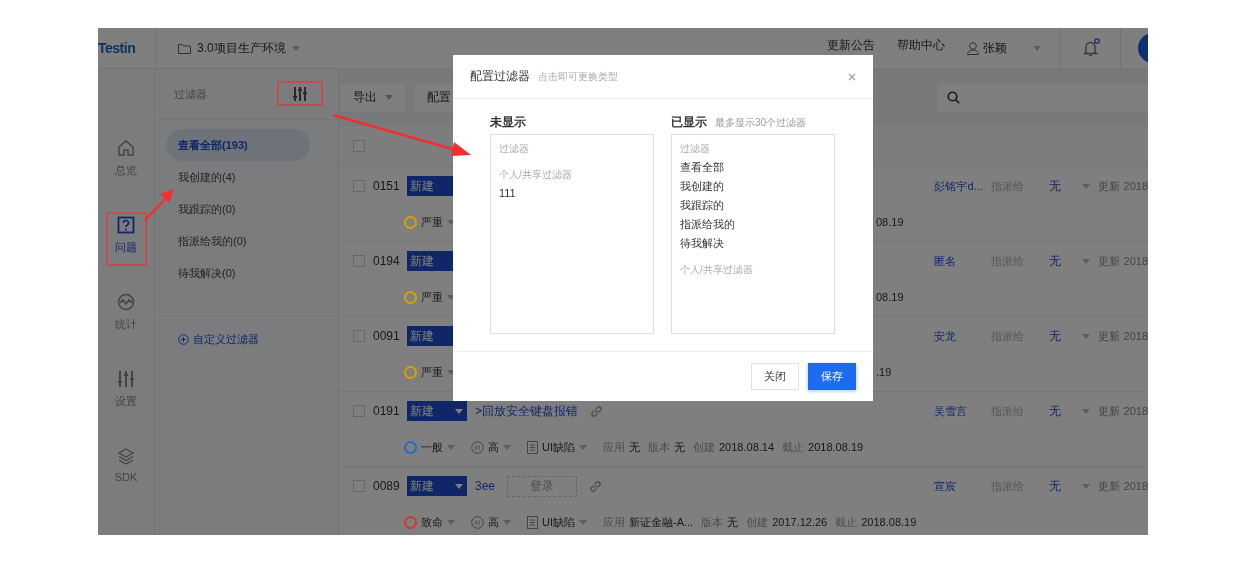  I want to click on pulse-icon, so click(126, 302).